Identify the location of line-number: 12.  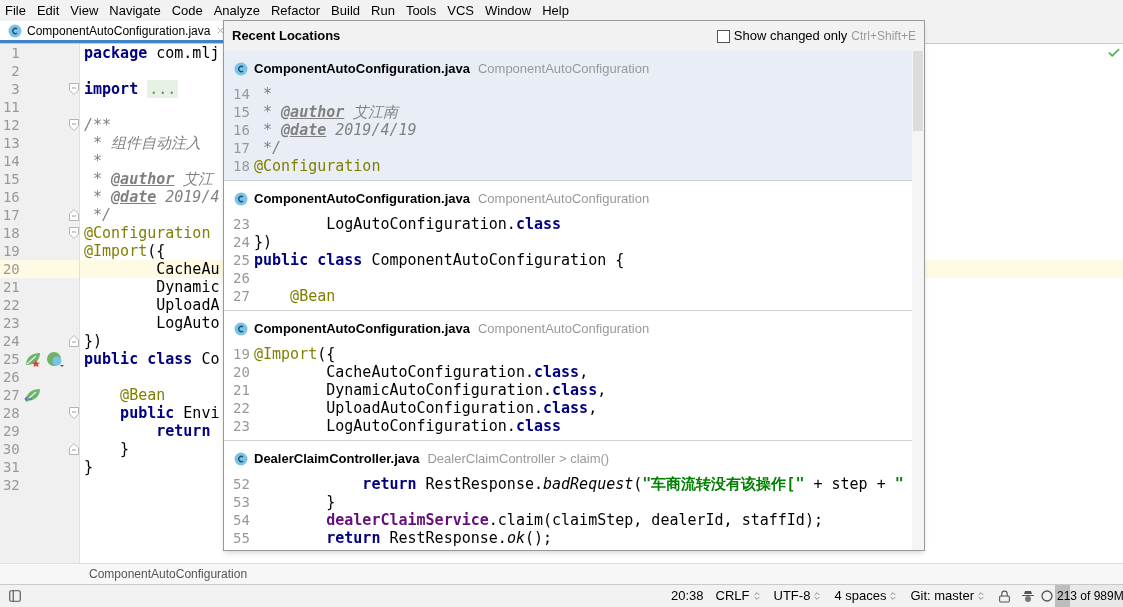
(11, 125).